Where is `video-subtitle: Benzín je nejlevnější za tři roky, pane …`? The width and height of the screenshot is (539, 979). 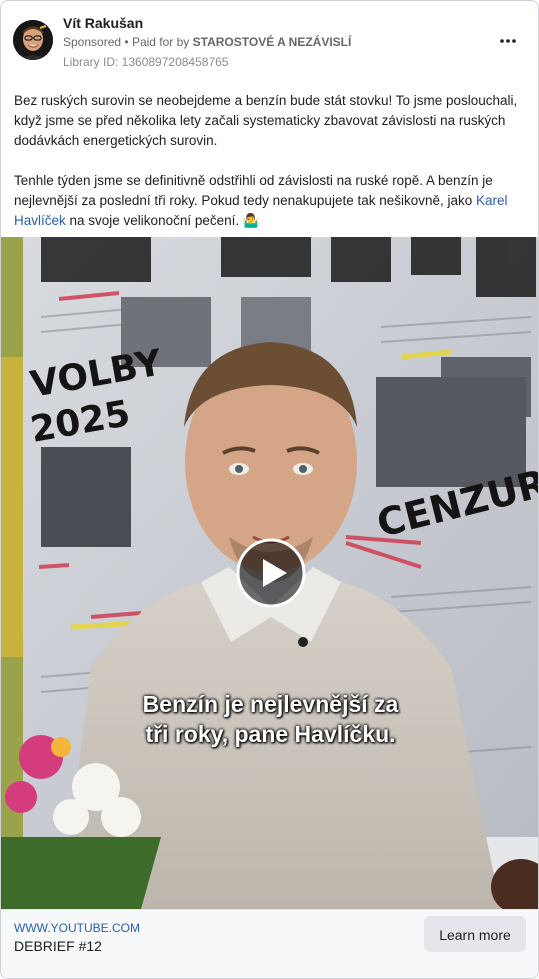 video-subtitle: Benzín je nejlevnější za tři roky, pane … is located at coordinates (269, 719).